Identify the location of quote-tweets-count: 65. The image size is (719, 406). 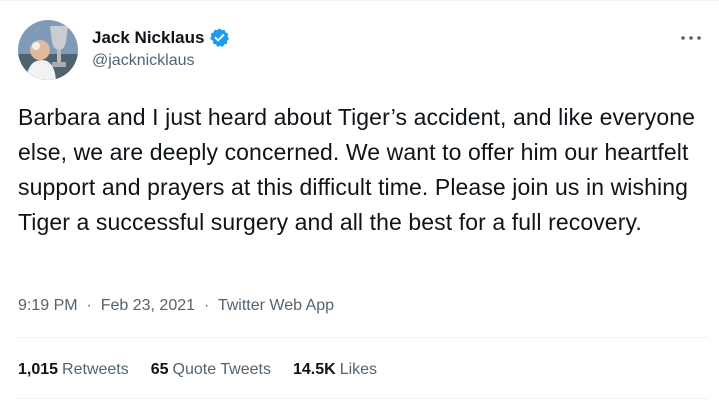
(159, 369).